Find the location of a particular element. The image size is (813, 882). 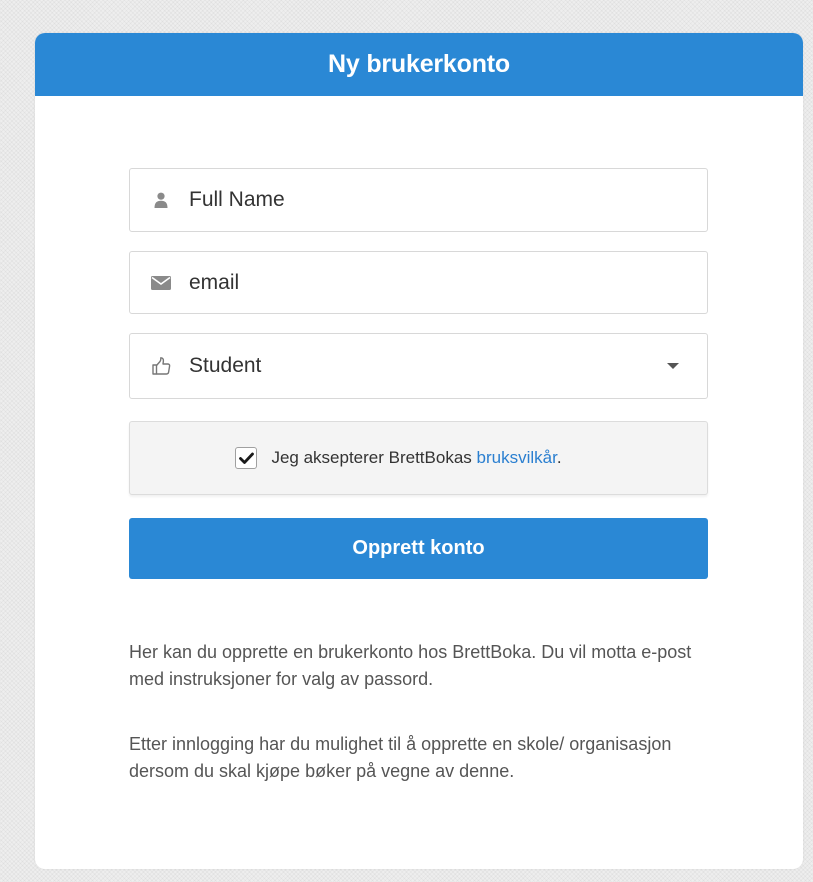

user-icon is located at coordinates (161, 200).